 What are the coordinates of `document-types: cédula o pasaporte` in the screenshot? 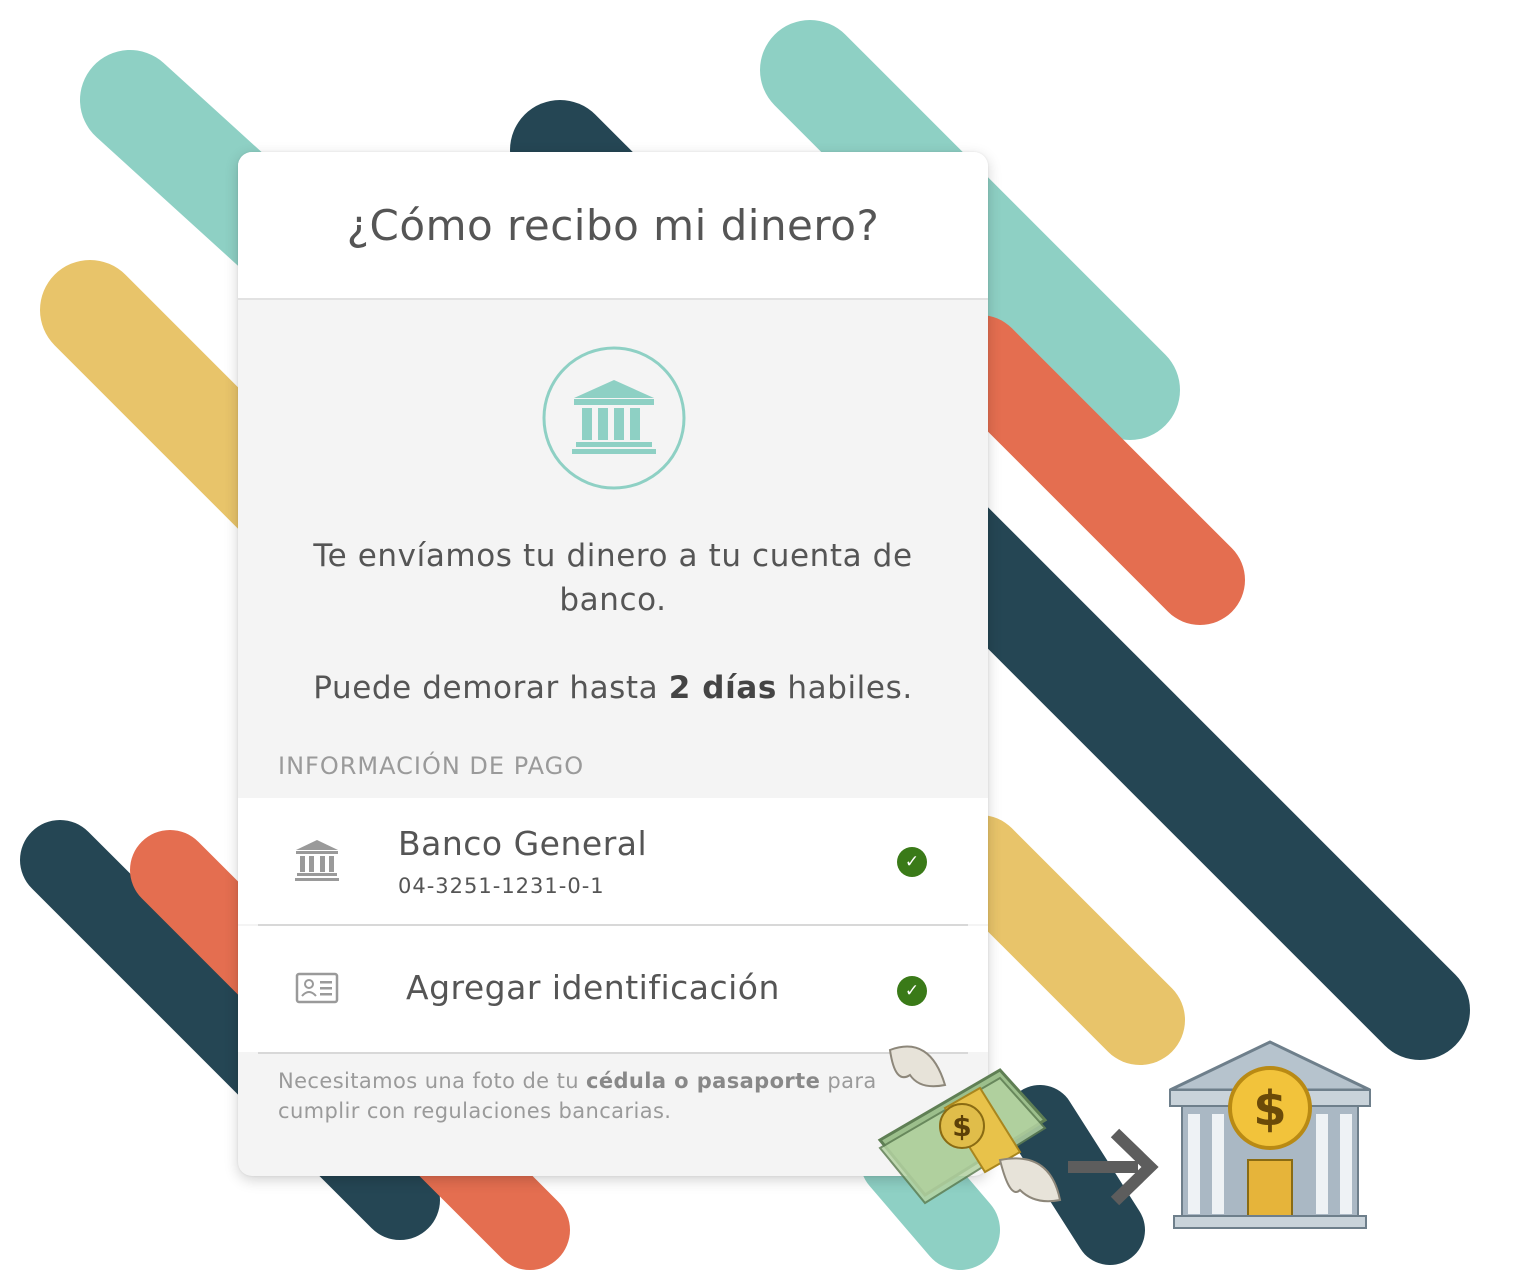 It's located at (703, 1081).